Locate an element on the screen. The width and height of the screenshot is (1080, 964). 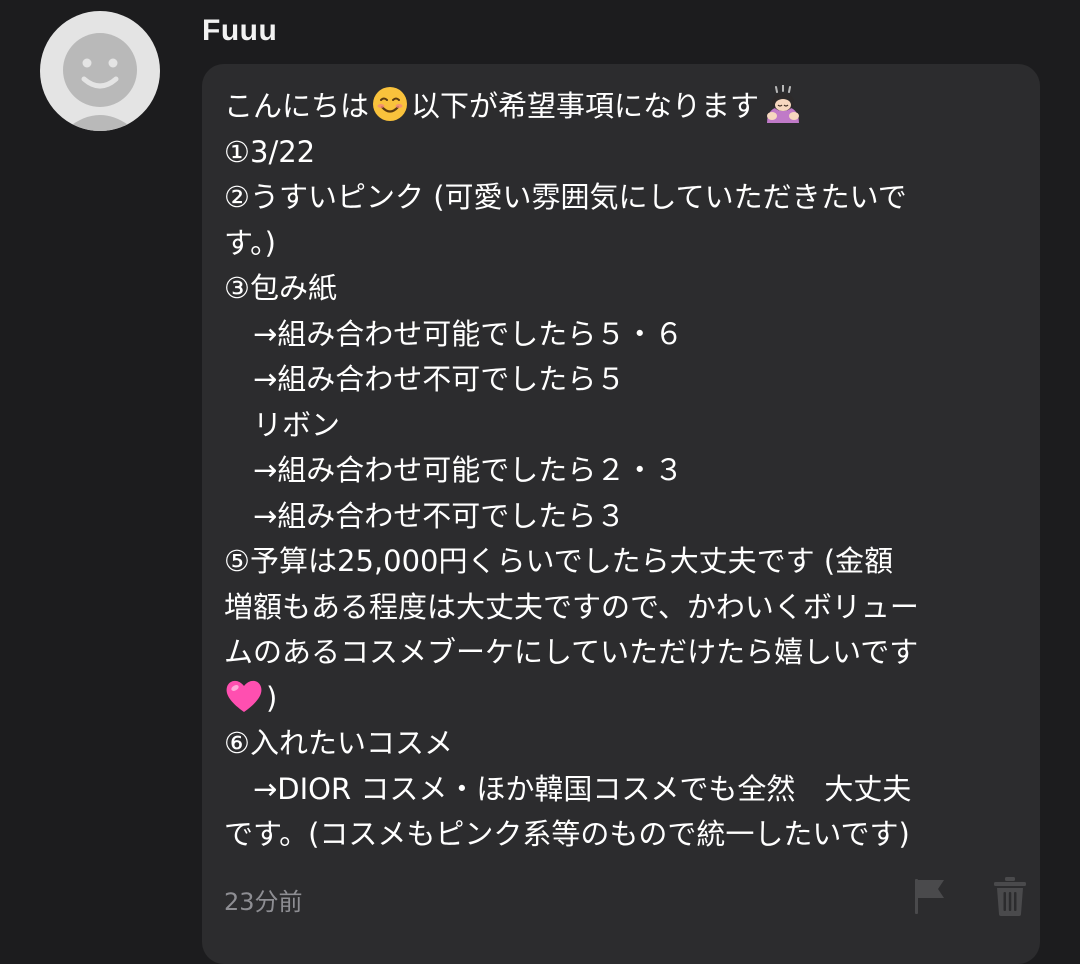
timestamp: 23分前 is located at coordinates (263, 902).